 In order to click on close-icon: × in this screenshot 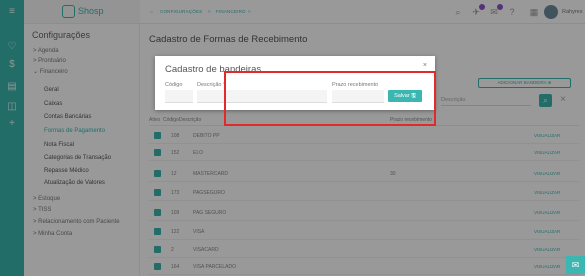, I will do `click(425, 65)`.